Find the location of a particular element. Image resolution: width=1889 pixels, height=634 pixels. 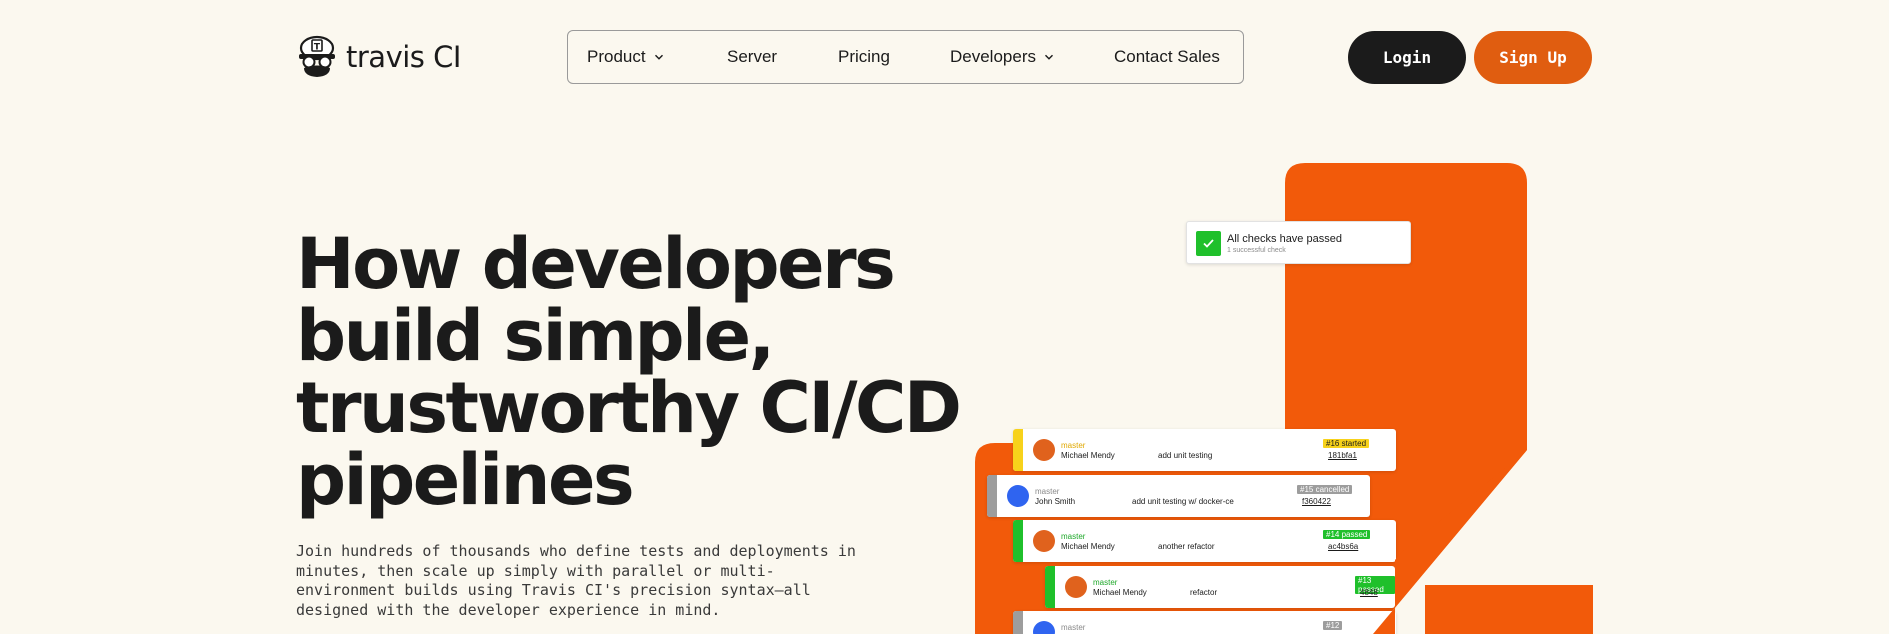

build-message: add unit testing is located at coordinates (1185, 455).